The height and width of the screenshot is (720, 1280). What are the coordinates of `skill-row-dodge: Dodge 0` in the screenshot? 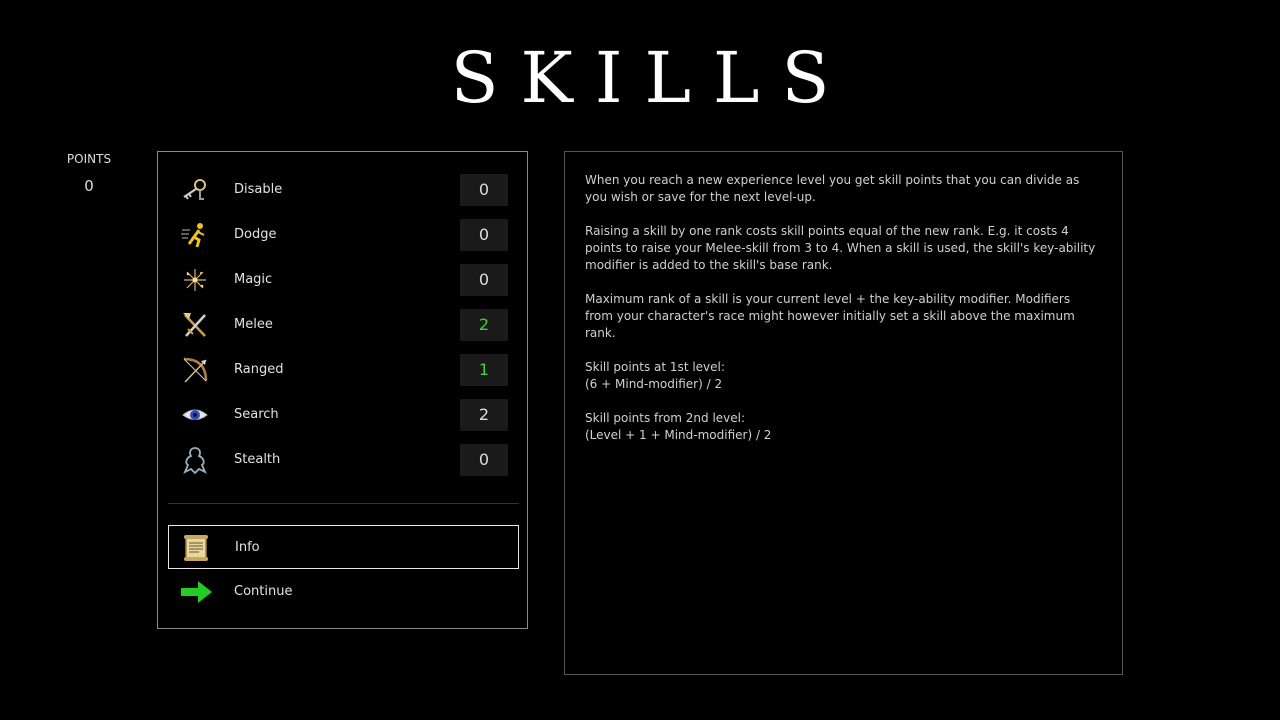 It's located at (338, 235).